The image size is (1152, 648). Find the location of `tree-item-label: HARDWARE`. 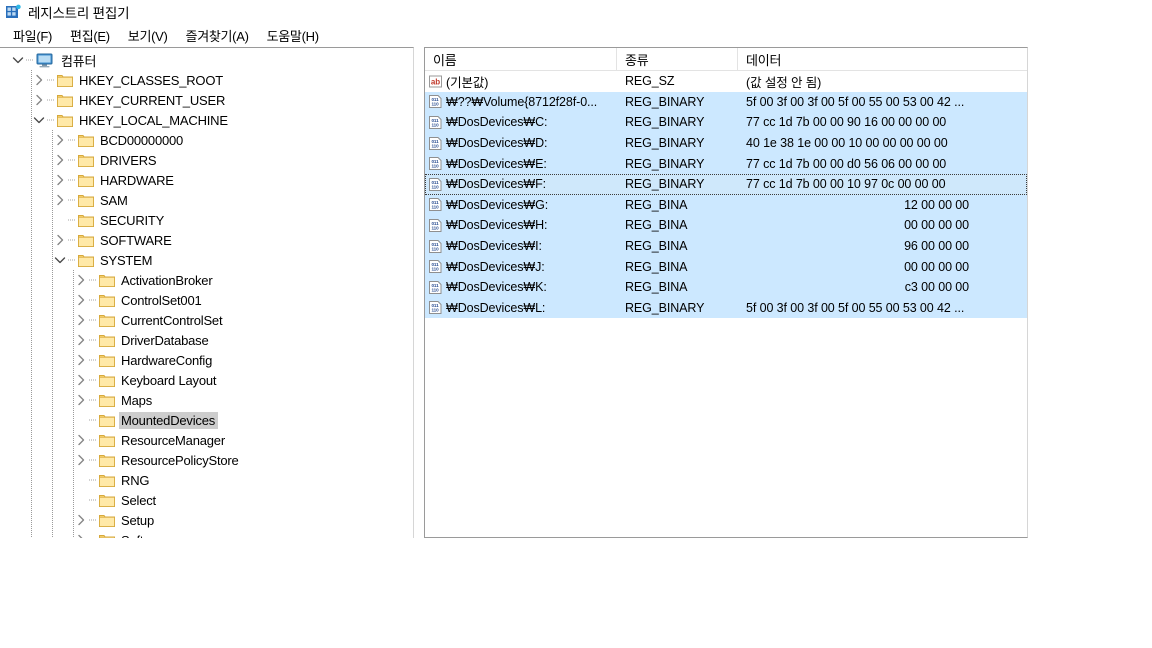

tree-item-label: HARDWARE is located at coordinates (137, 180).